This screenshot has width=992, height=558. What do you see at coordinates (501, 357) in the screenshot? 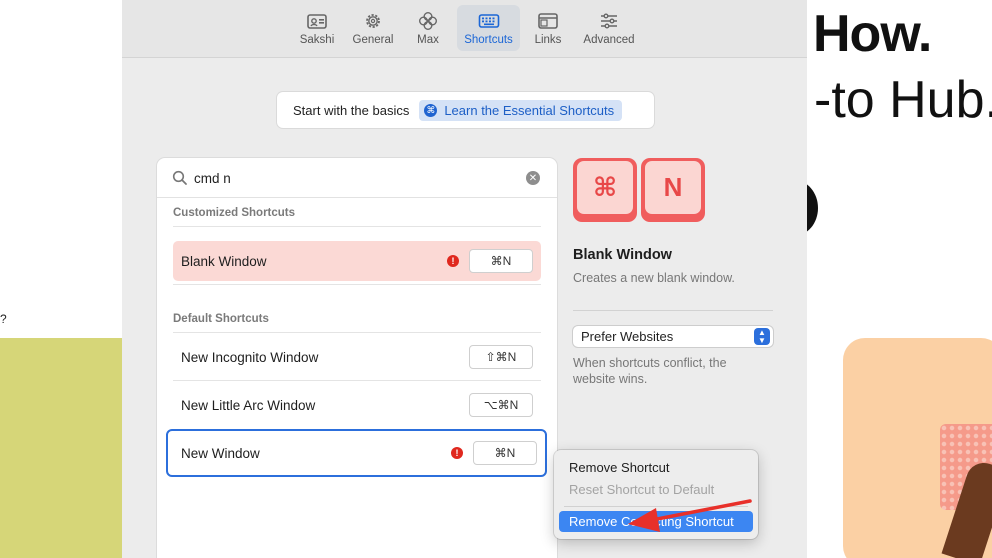
I see `shortcut-keycap: ⇧⌘N` at bounding box center [501, 357].